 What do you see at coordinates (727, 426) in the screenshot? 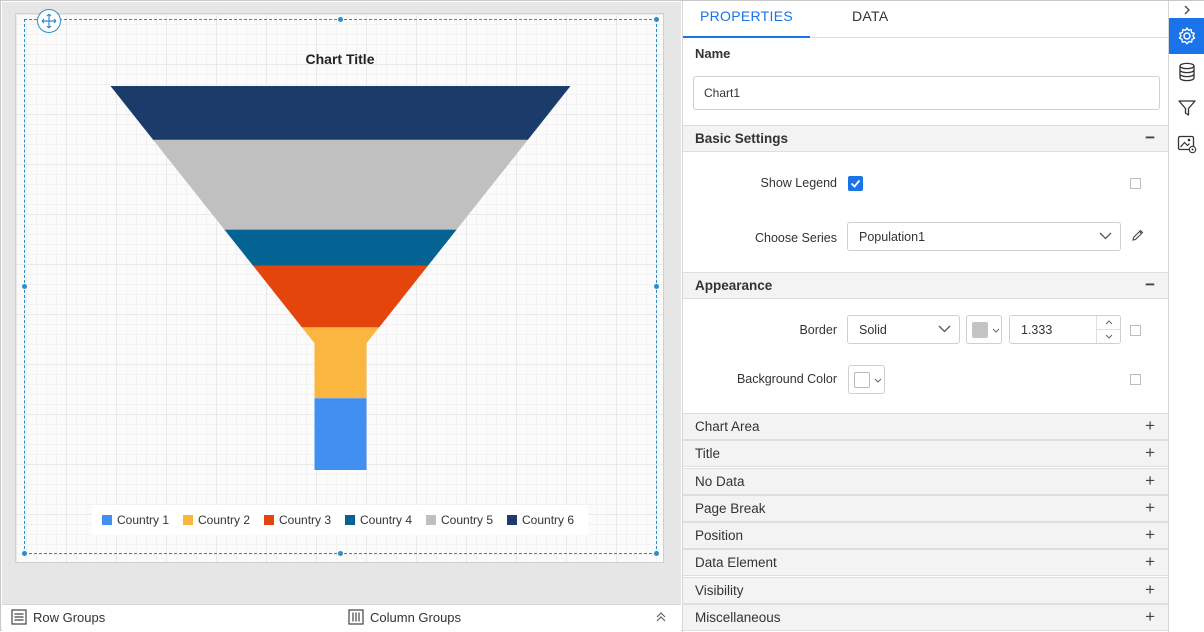
I see `section-label: Chart Area` at bounding box center [727, 426].